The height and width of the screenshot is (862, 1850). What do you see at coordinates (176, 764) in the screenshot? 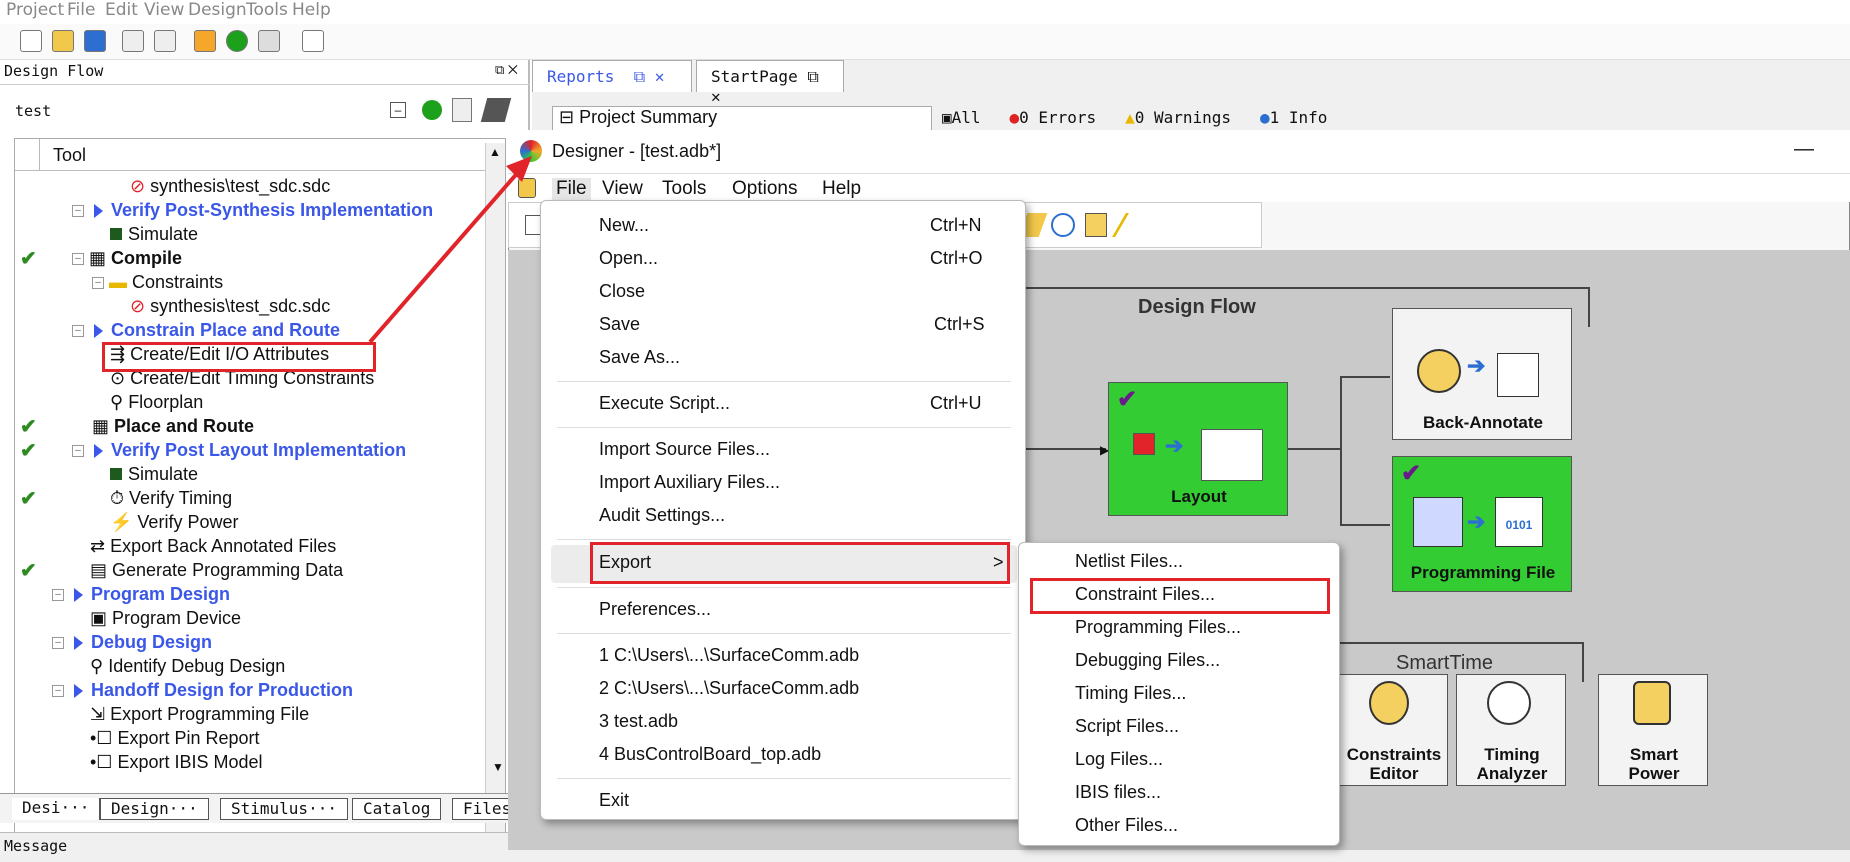
I see `tree-item-export-ibis: •☐ Export IBIS Model` at bounding box center [176, 764].